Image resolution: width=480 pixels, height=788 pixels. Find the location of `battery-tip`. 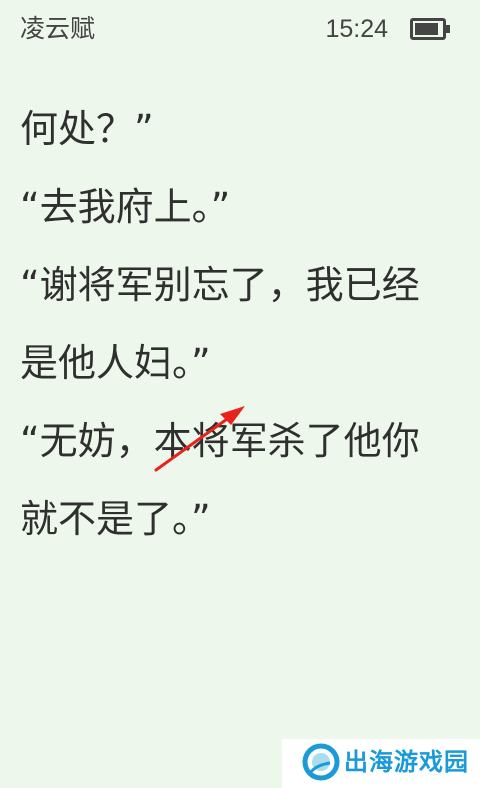

battery-tip is located at coordinates (448, 29).